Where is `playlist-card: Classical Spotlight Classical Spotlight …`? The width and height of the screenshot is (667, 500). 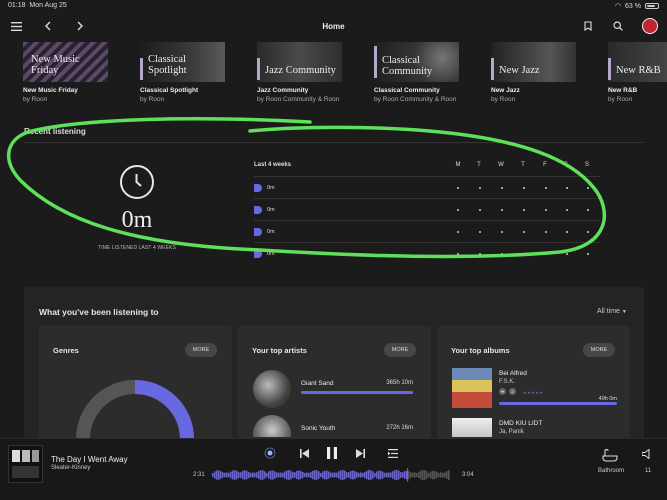
playlist-card: Classical Spotlight Classical Spotlight … is located at coordinates (182, 72).